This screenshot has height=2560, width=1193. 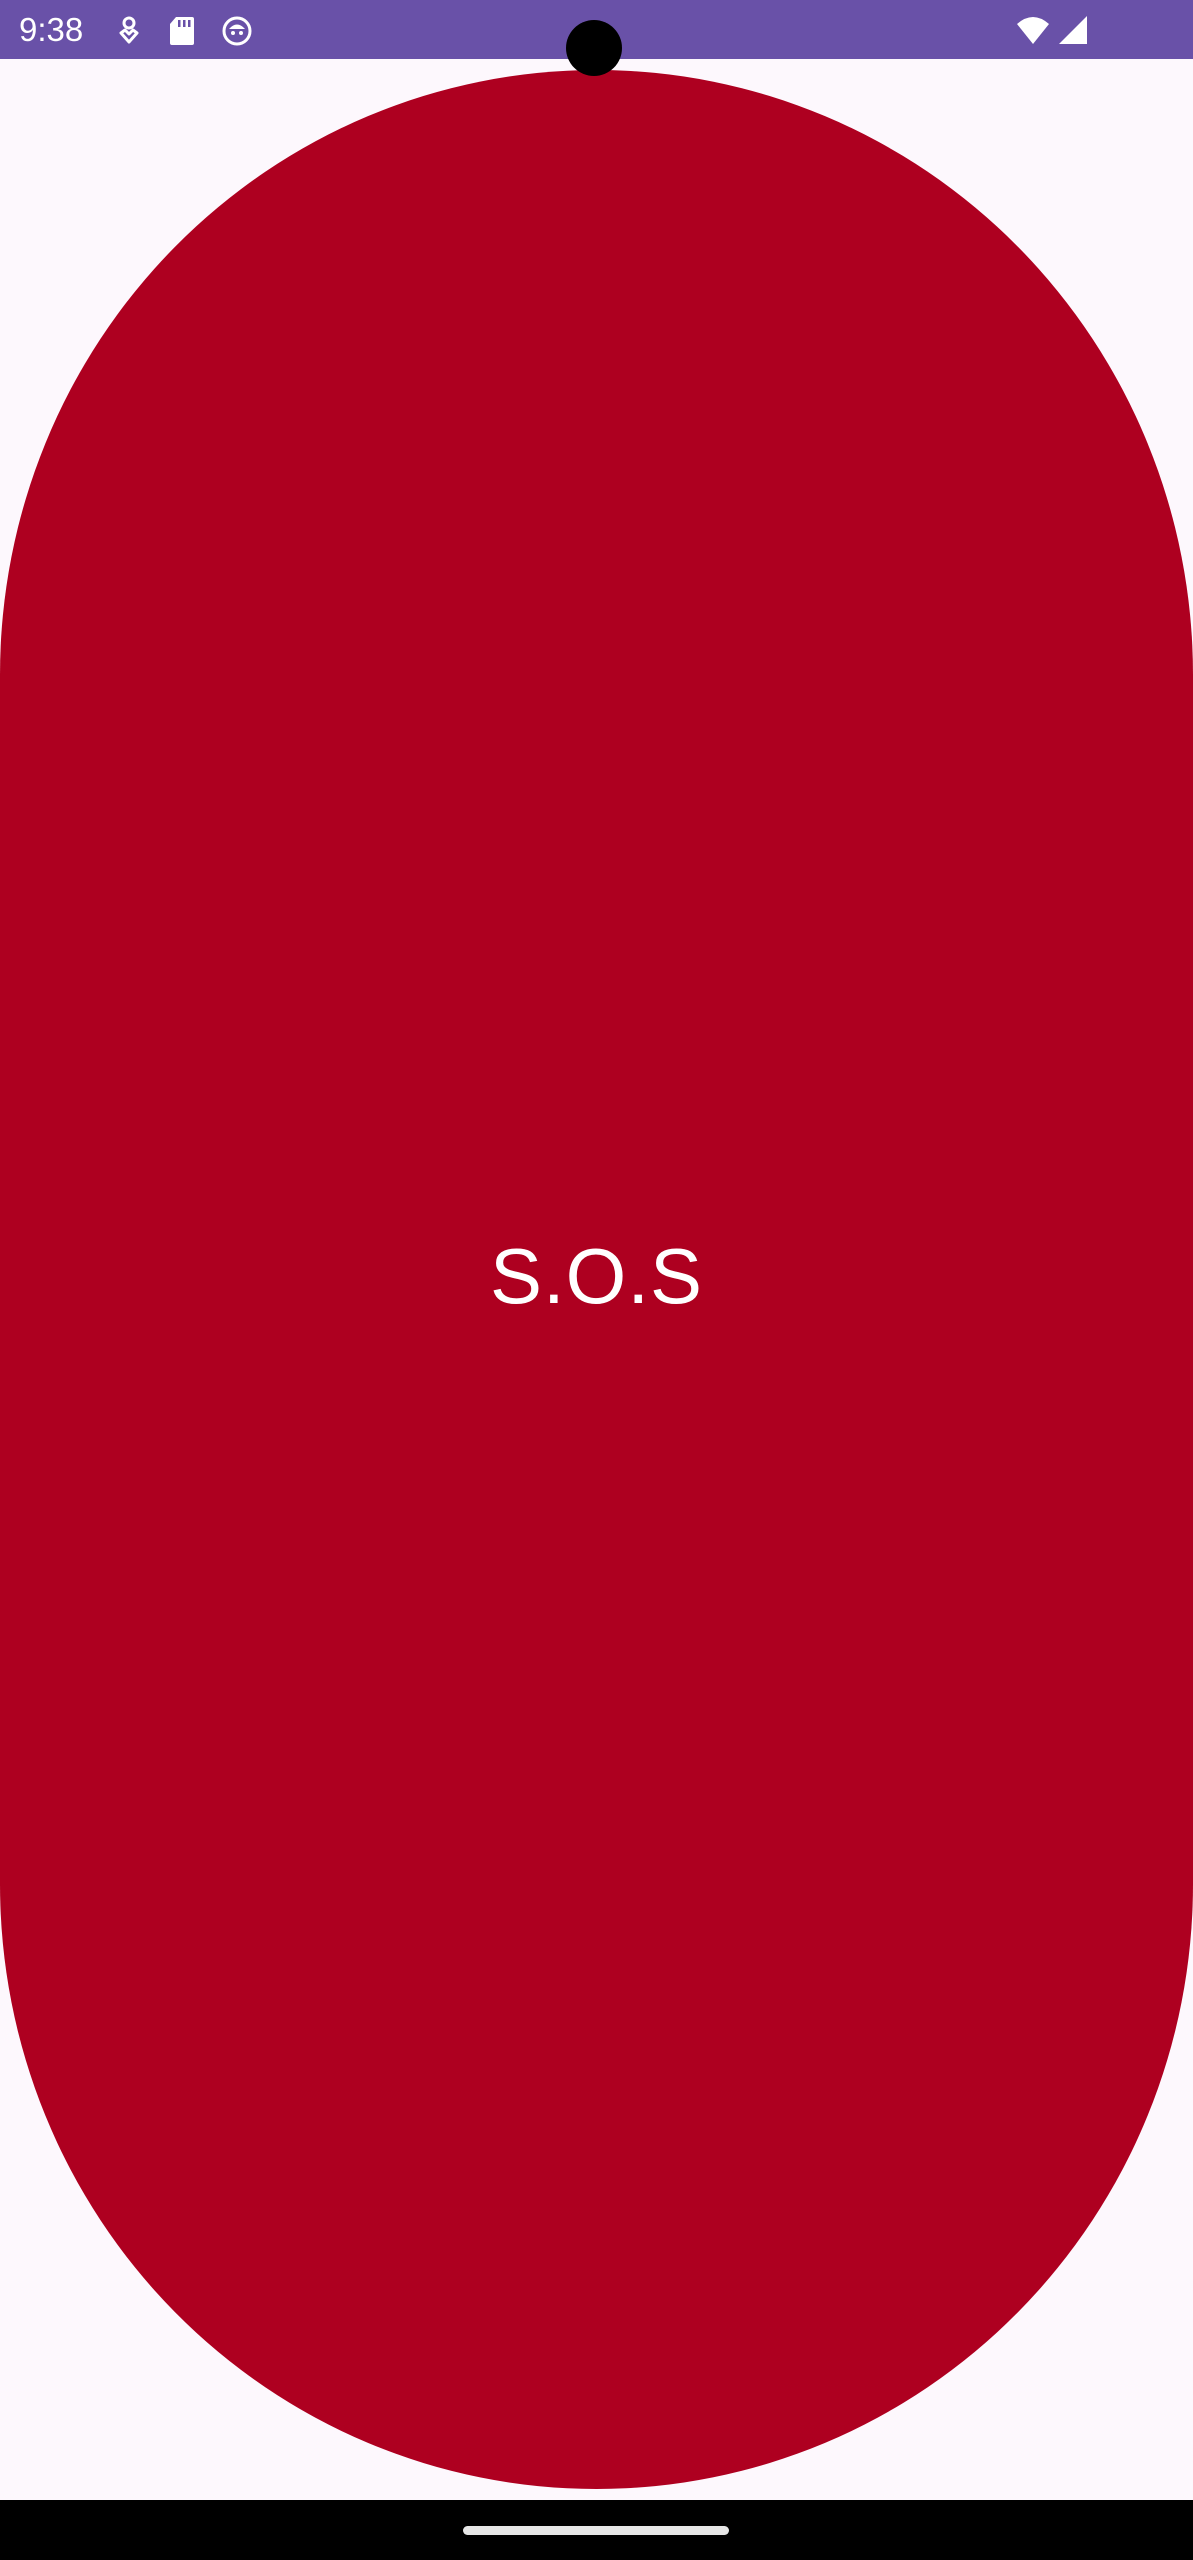 I want to click on navigation-bar, so click(x=596, y=2530).